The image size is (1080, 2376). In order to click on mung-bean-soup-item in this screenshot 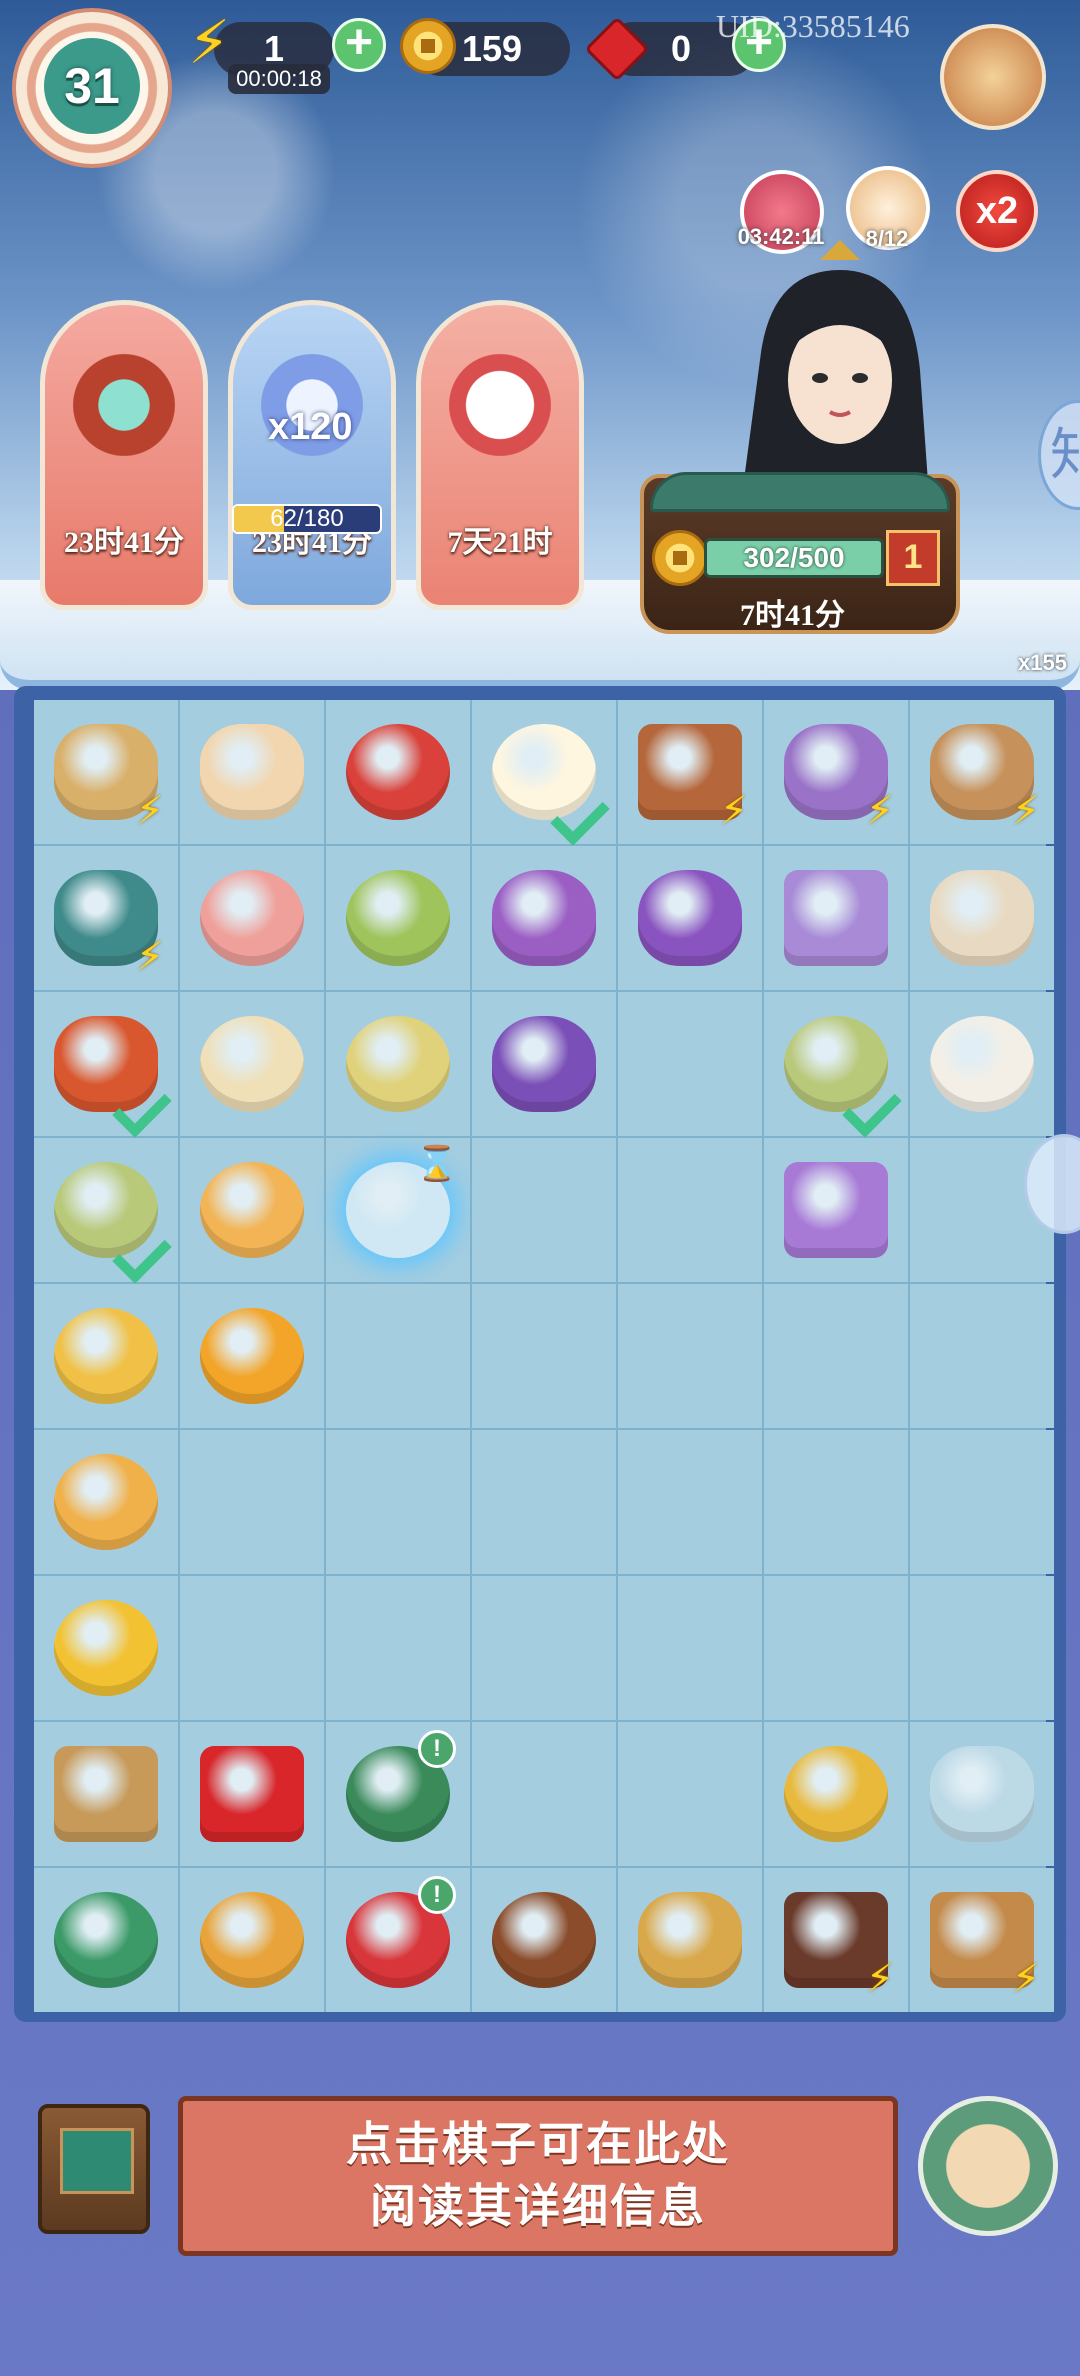, I will do `click(398, 918)`.